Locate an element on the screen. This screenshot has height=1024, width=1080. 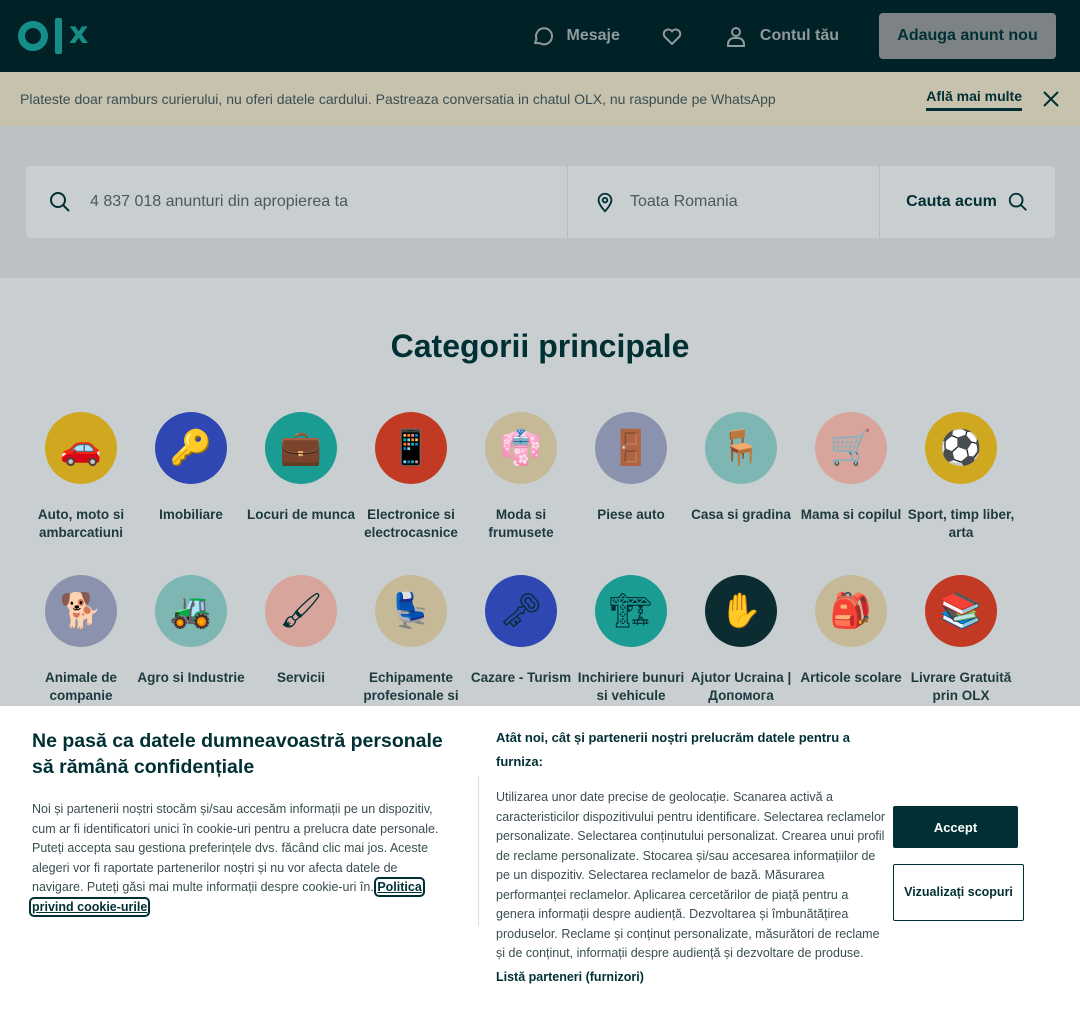
category-item: 🖌 Servicii is located at coordinates (301, 646).